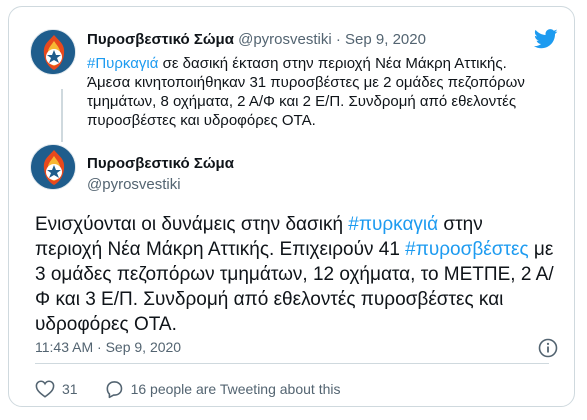 The height and width of the screenshot is (420, 587). I want to click on thread-connector-line, so click(62, 115).